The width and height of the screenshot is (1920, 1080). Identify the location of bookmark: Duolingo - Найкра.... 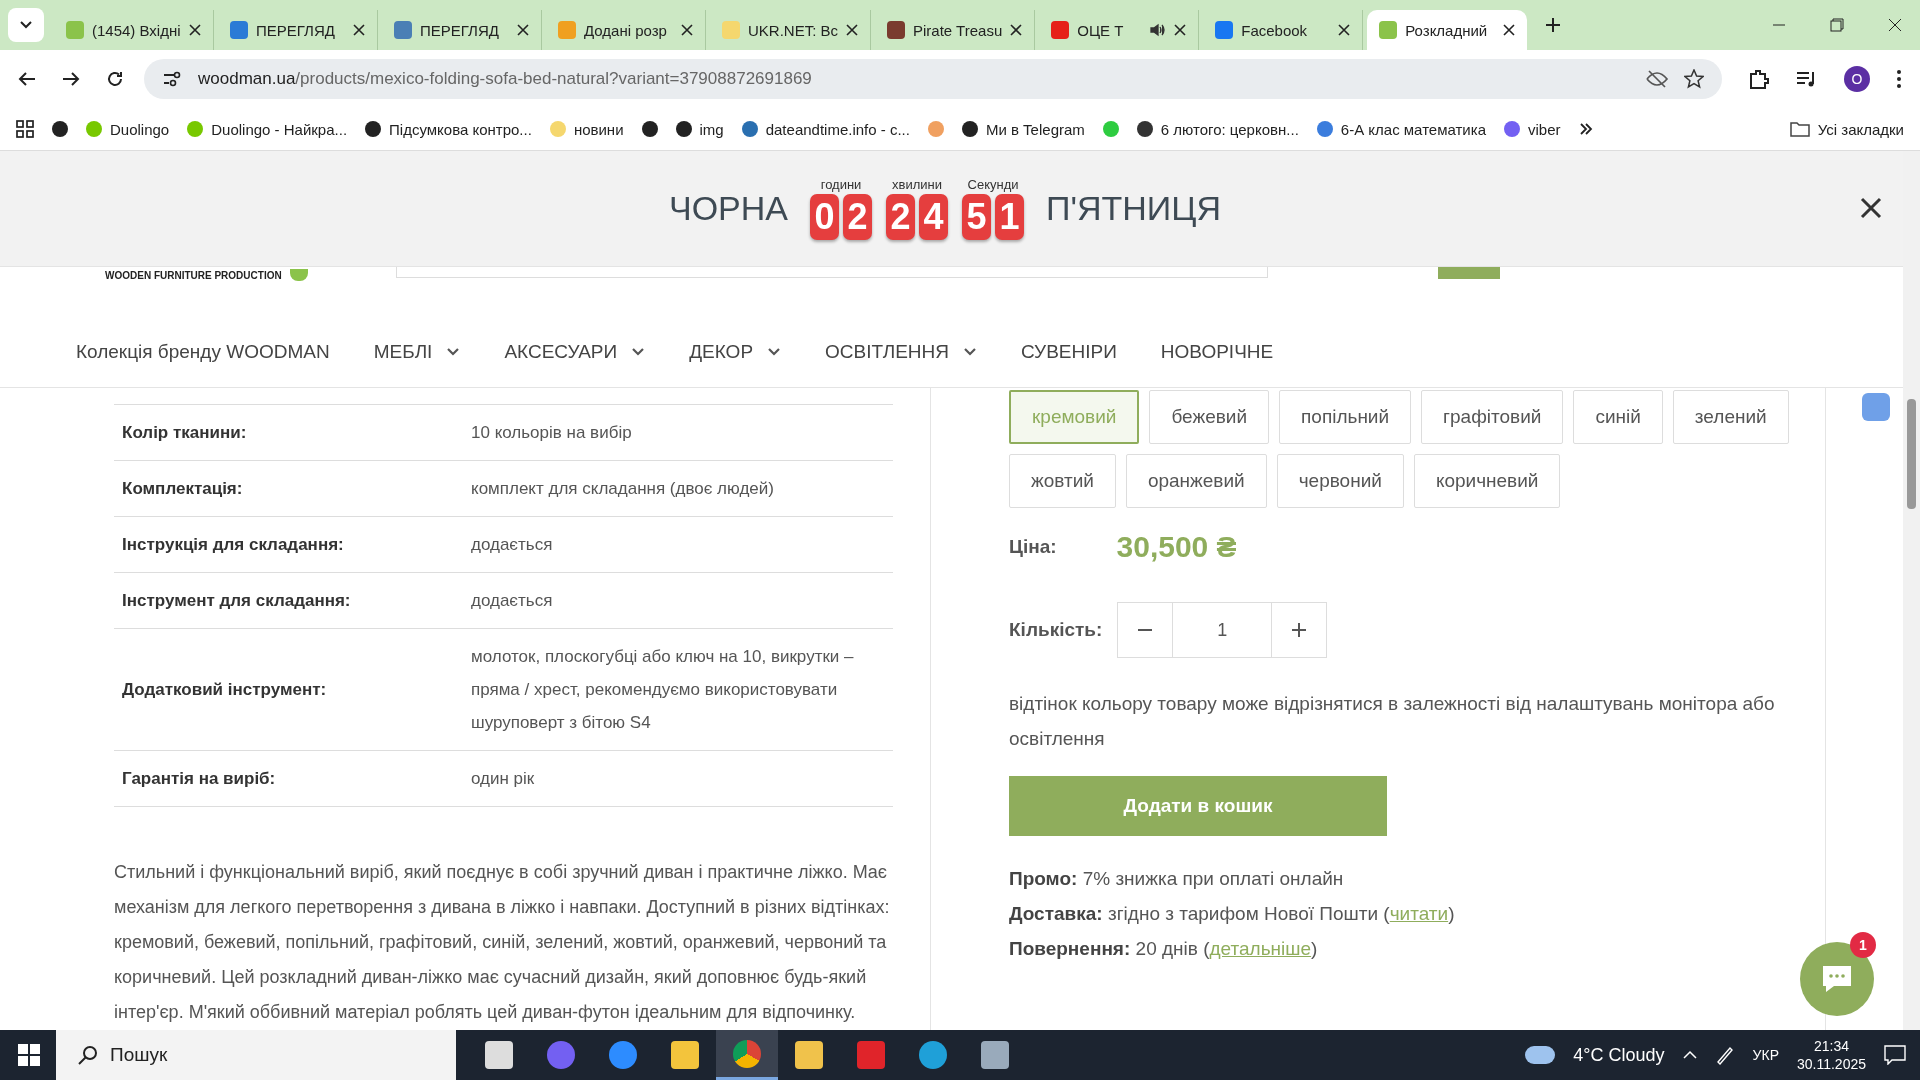
(267, 129).